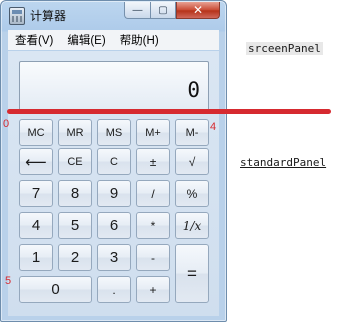 This screenshot has height=325, width=354. What do you see at coordinates (198, 10) in the screenshot?
I see `close-button: ✕` at bounding box center [198, 10].